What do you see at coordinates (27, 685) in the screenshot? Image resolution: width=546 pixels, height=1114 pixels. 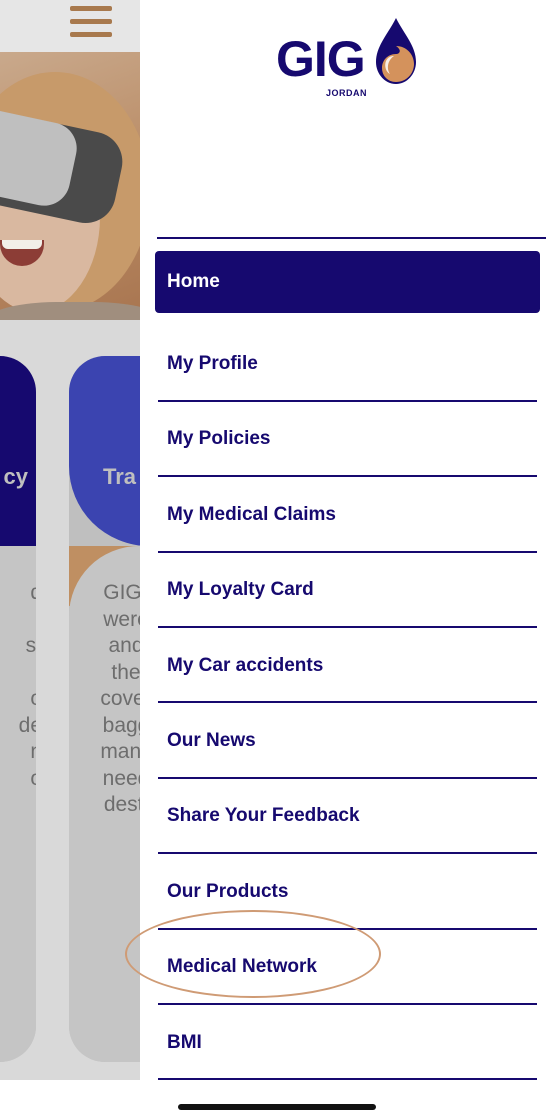 I see `product-card-description: d s, o de n o` at bounding box center [27, 685].